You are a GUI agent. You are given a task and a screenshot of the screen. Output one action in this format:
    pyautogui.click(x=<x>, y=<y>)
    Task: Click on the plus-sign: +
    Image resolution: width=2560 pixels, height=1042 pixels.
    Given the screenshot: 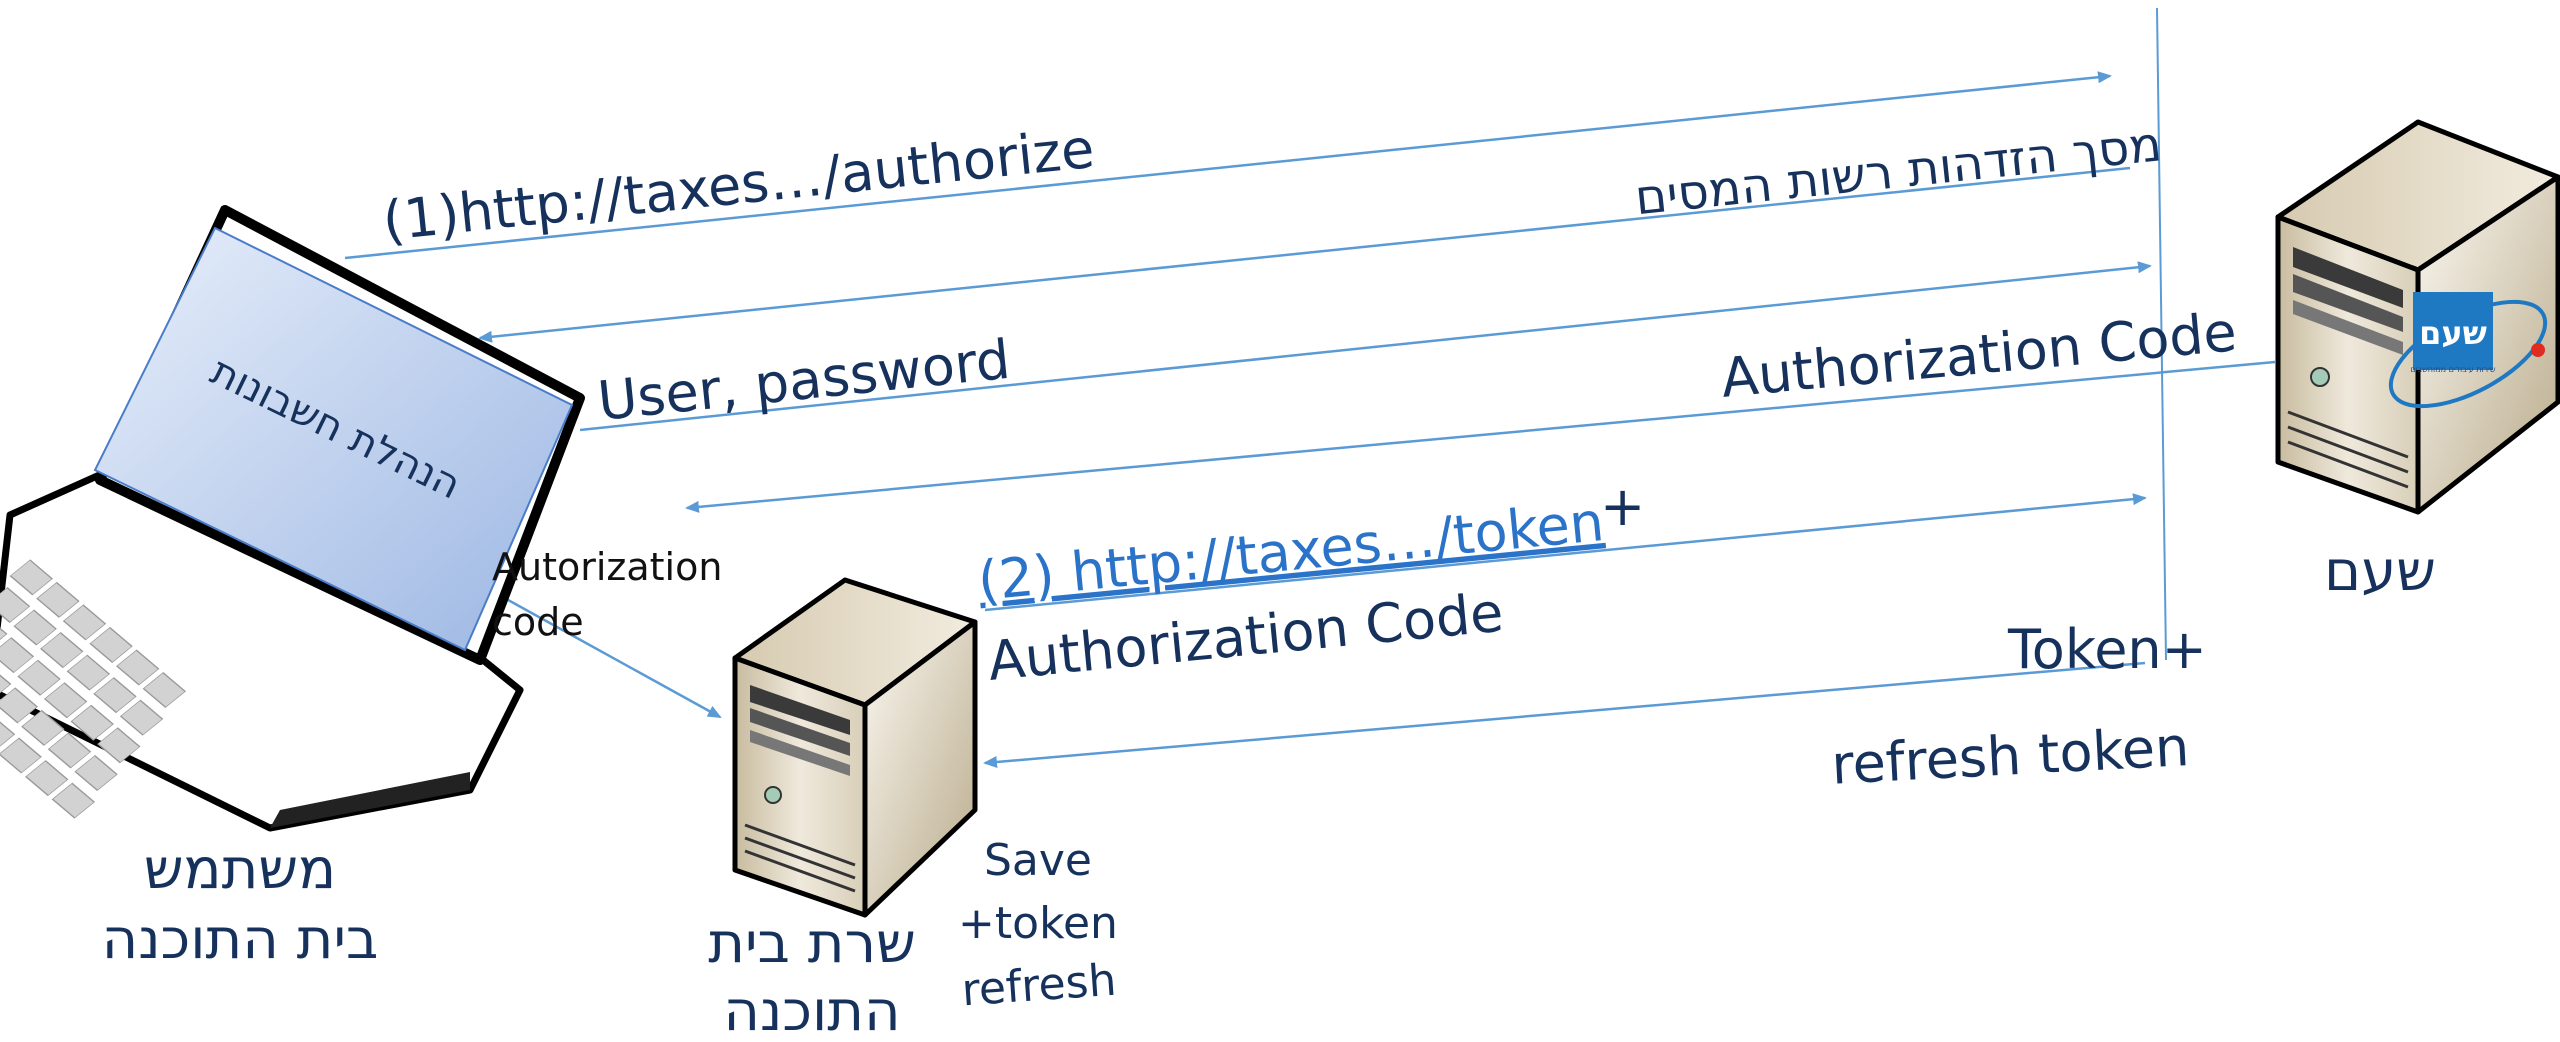 What is the action you would take?
    pyautogui.click(x=1622, y=506)
    